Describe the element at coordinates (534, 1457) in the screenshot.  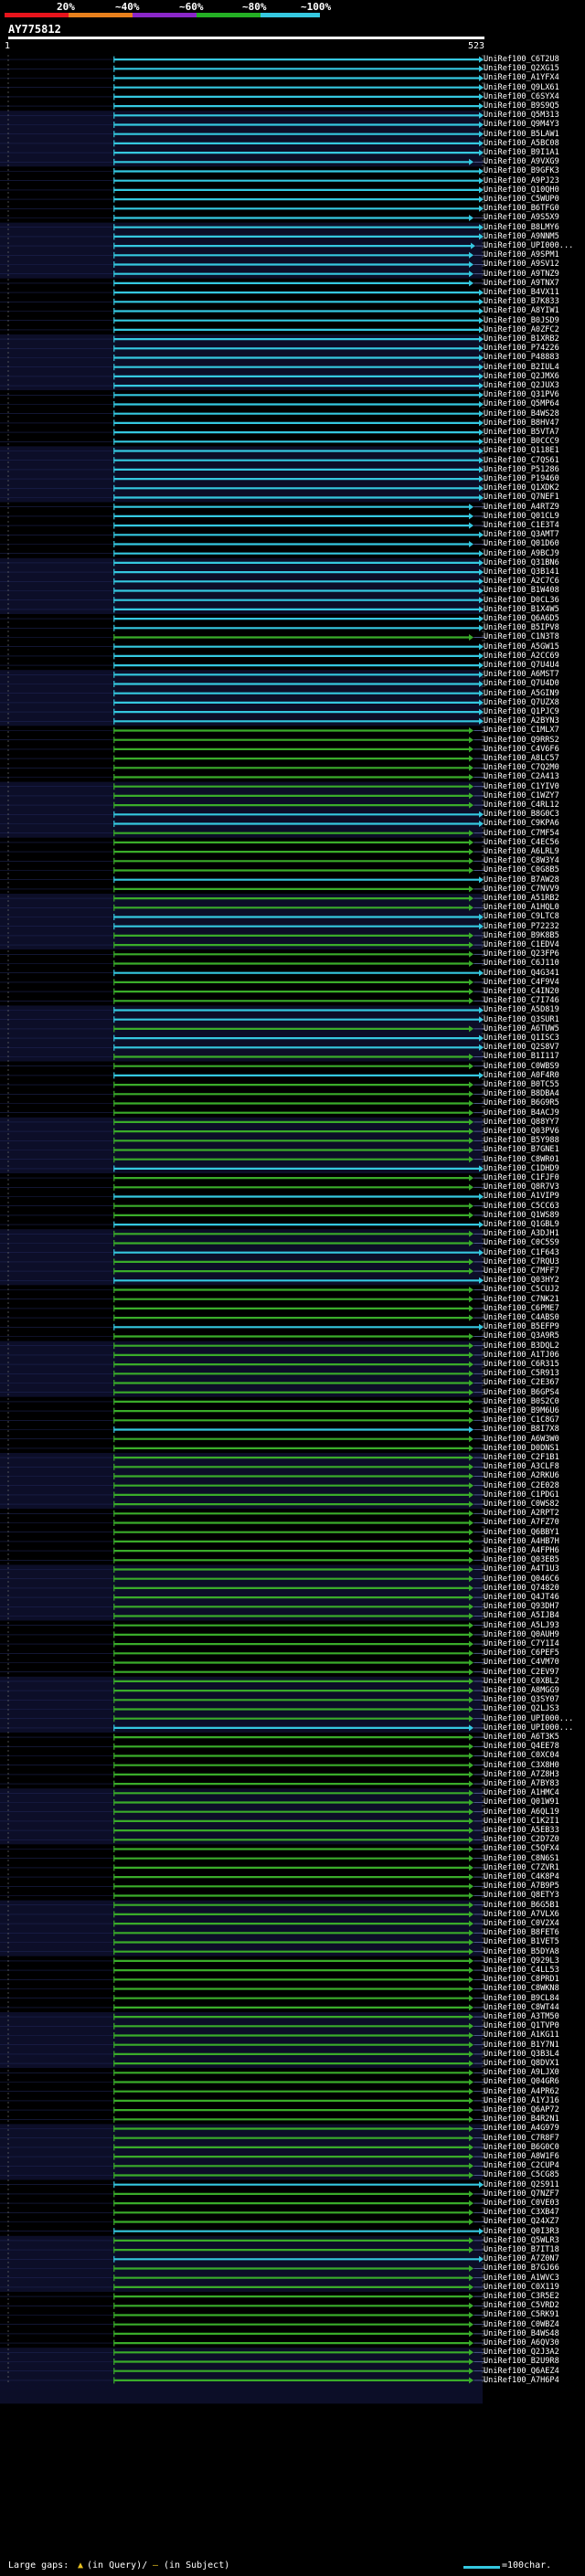
I see `hit-label: UniRef100_C2F1B1` at that location.